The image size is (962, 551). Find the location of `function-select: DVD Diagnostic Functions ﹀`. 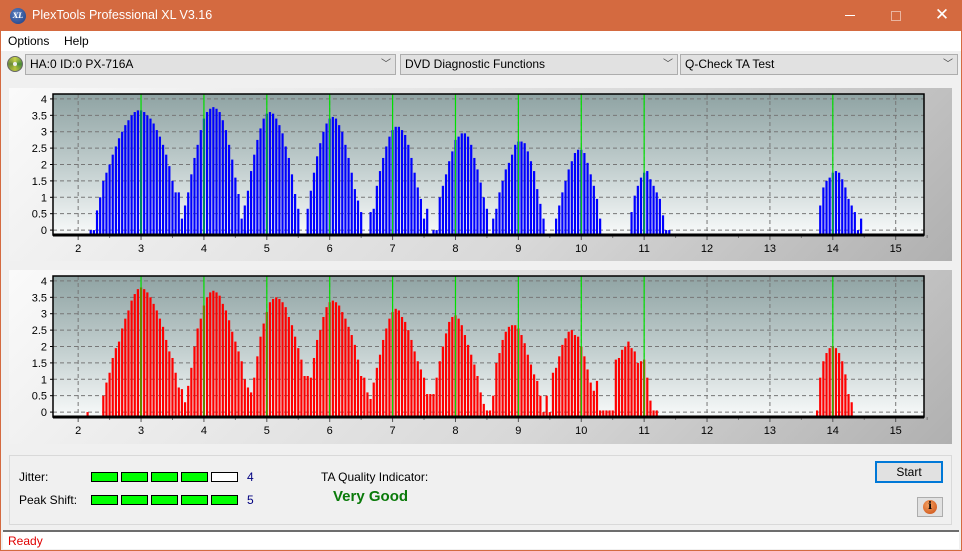

function-select: DVD Diagnostic Functions ﹀ is located at coordinates (539, 64).